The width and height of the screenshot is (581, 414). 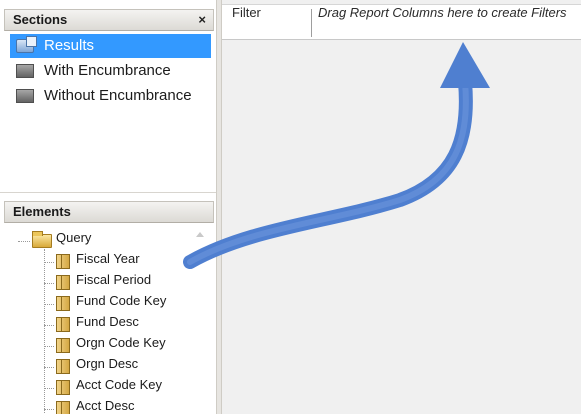 I want to click on filter-label: Filter, so click(x=246, y=12).